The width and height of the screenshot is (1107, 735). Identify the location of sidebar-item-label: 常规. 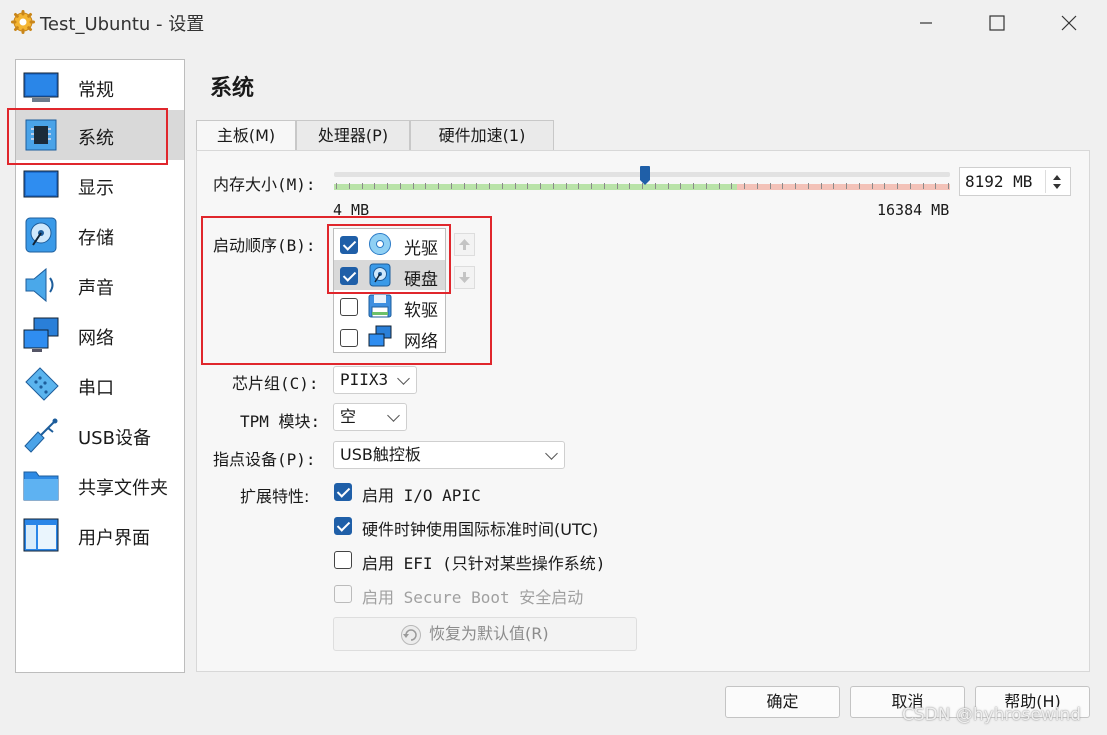
(96, 90).